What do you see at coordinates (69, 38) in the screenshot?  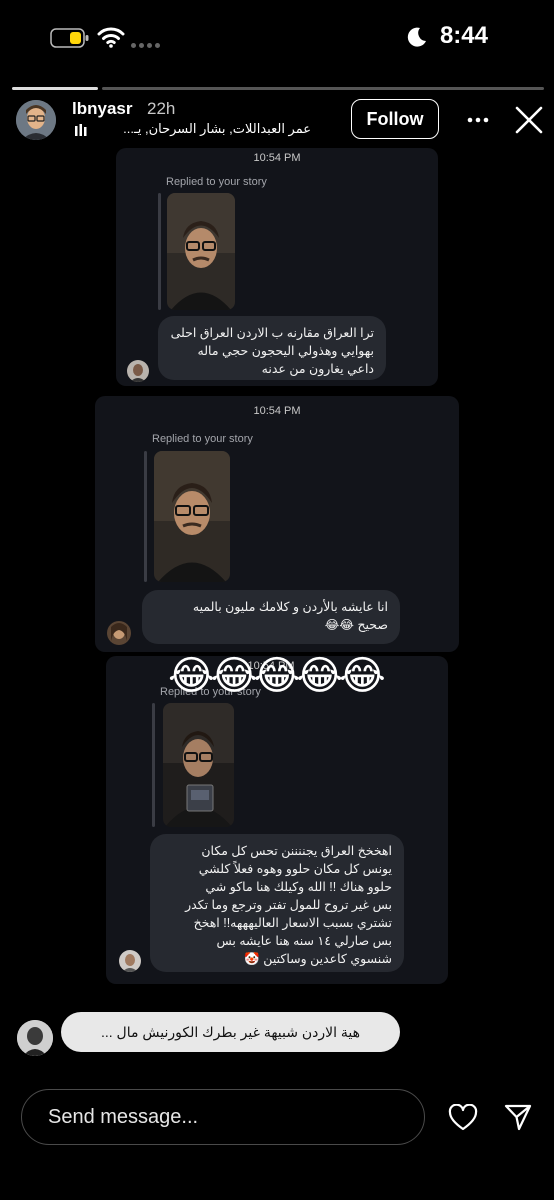 I see `battery-icon` at bounding box center [69, 38].